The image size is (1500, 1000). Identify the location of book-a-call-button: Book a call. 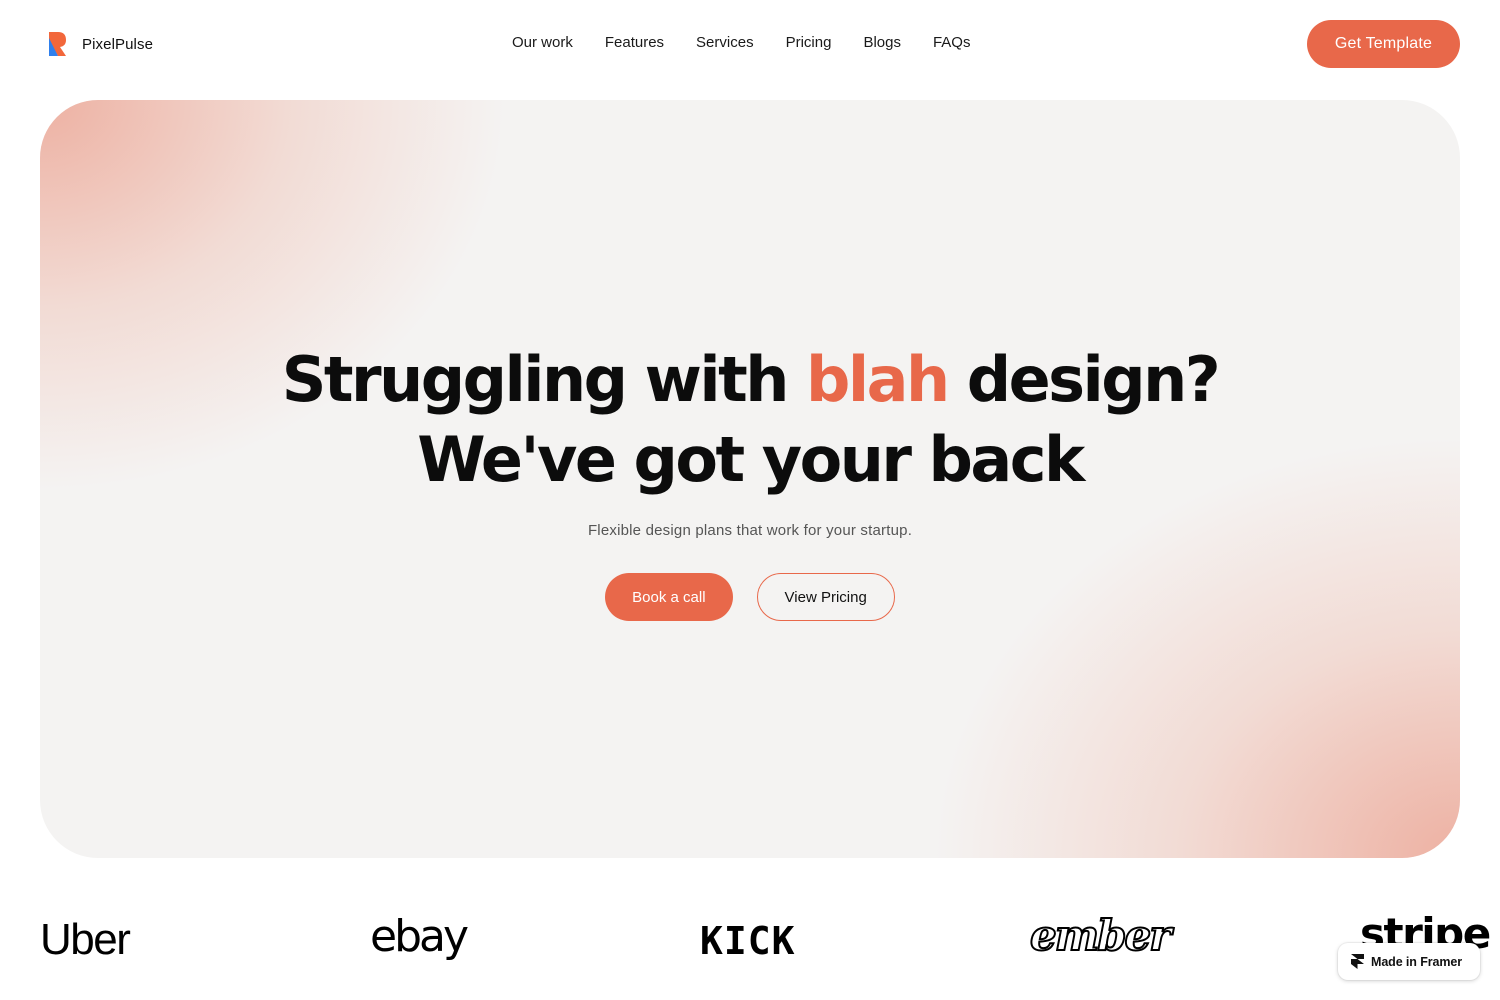
(669, 597).